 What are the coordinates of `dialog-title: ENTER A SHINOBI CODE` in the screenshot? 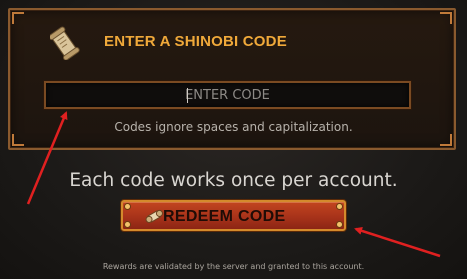 It's located at (195, 41).